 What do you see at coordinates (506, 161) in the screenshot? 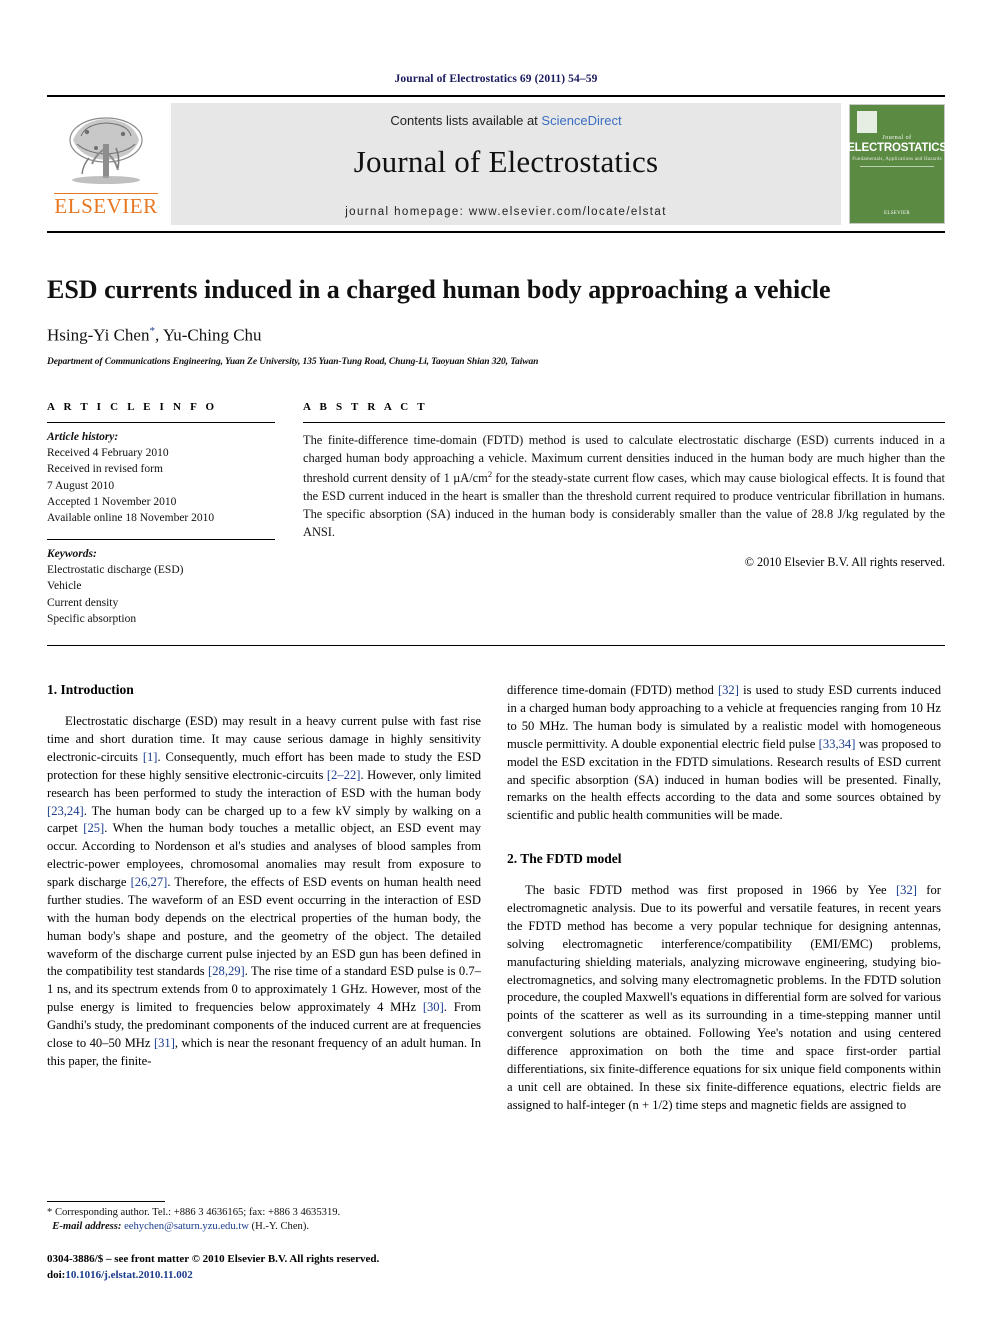
I see `journal-title: Journal of Electrostatics` at bounding box center [506, 161].